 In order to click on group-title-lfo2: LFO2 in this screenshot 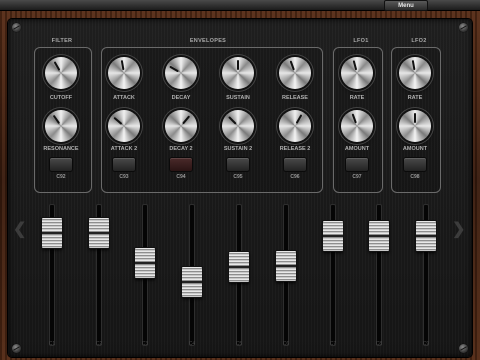, I will do `click(419, 41)`.